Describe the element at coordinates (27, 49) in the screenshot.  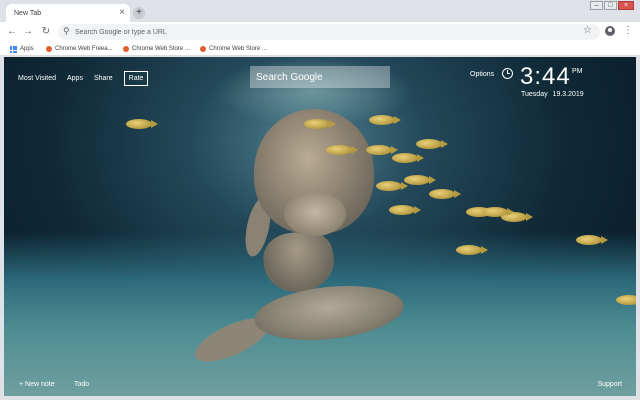
I see `bookmark-label: Apps` at that location.